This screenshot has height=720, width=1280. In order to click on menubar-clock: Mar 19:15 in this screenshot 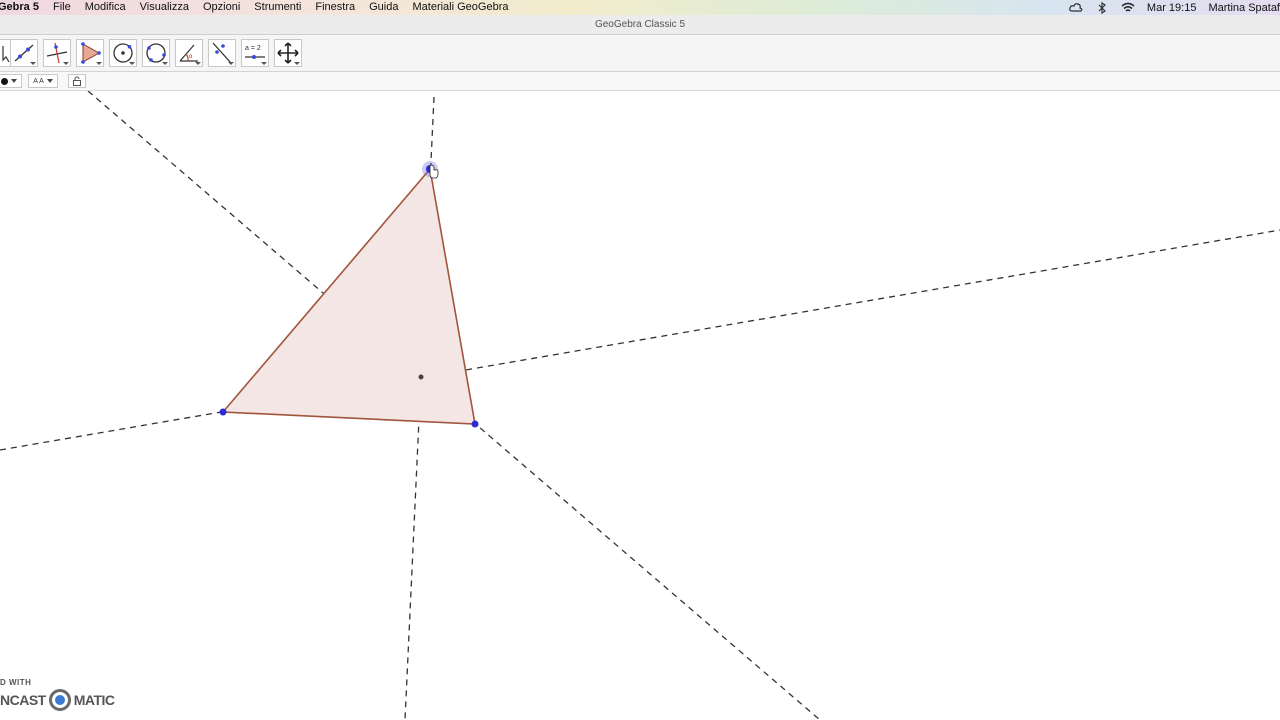, I will do `click(1172, 8)`.